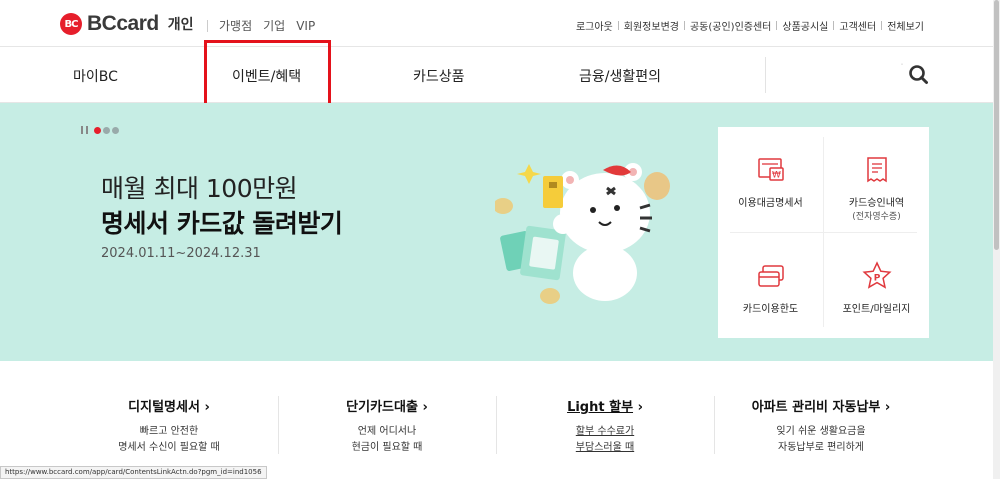  What do you see at coordinates (913, 75) in the screenshot?
I see `search-button: ˙` at bounding box center [913, 75].